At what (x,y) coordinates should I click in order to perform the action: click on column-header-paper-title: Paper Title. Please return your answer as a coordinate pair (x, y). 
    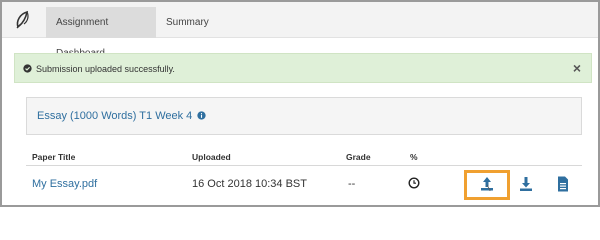
    Looking at the image, I should click on (54, 157).